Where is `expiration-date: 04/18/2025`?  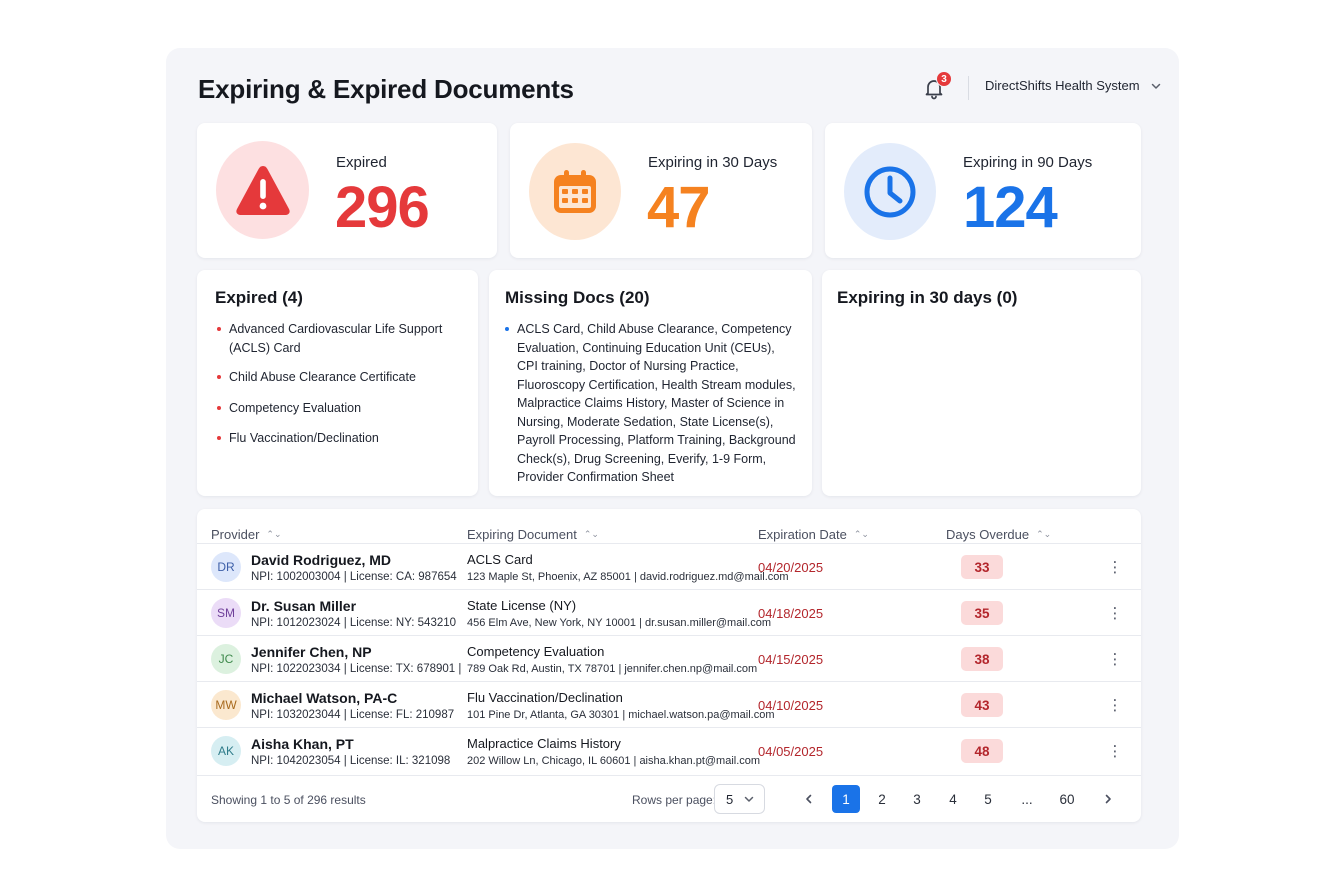
expiration-date: 04/18/2025 is located at coordinates (791, 613).